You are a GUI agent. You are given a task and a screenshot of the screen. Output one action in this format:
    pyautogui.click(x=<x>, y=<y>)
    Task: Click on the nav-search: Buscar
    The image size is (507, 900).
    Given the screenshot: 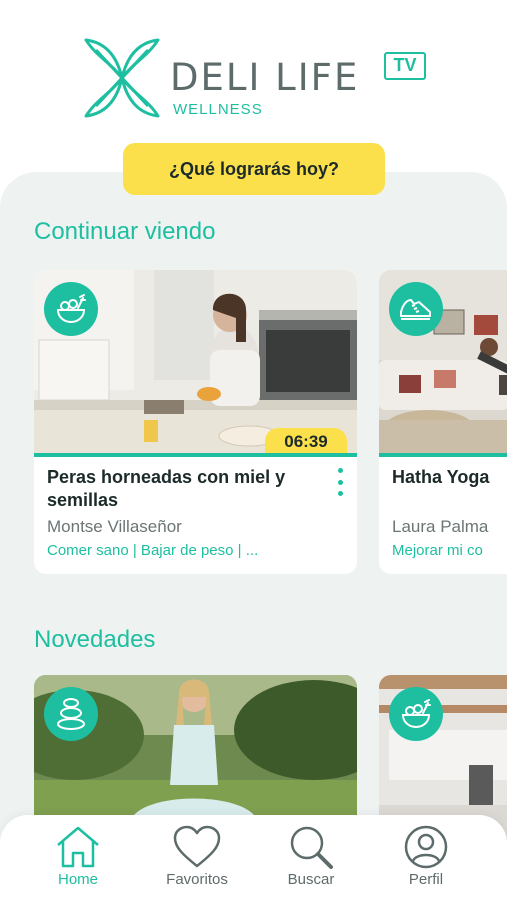 What is the action you would take?
    pyautogui.click(x=311, y=856)
    